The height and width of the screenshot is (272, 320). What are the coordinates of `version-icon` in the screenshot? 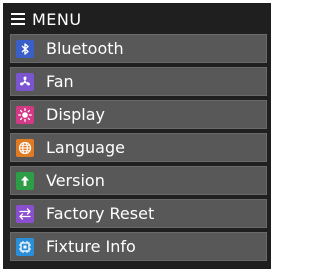 It's located at (25, 180).